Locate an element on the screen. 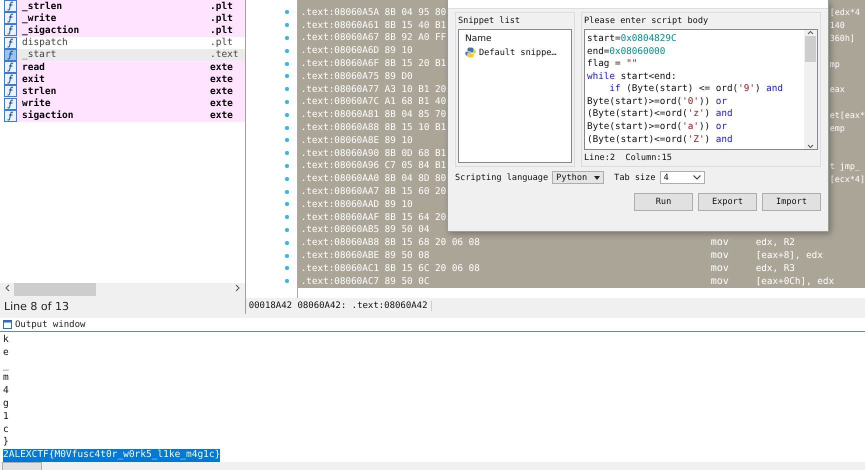  address-bytes: .text:08060A7C A1 68 B1 40 is located at coordinates (373, 102).